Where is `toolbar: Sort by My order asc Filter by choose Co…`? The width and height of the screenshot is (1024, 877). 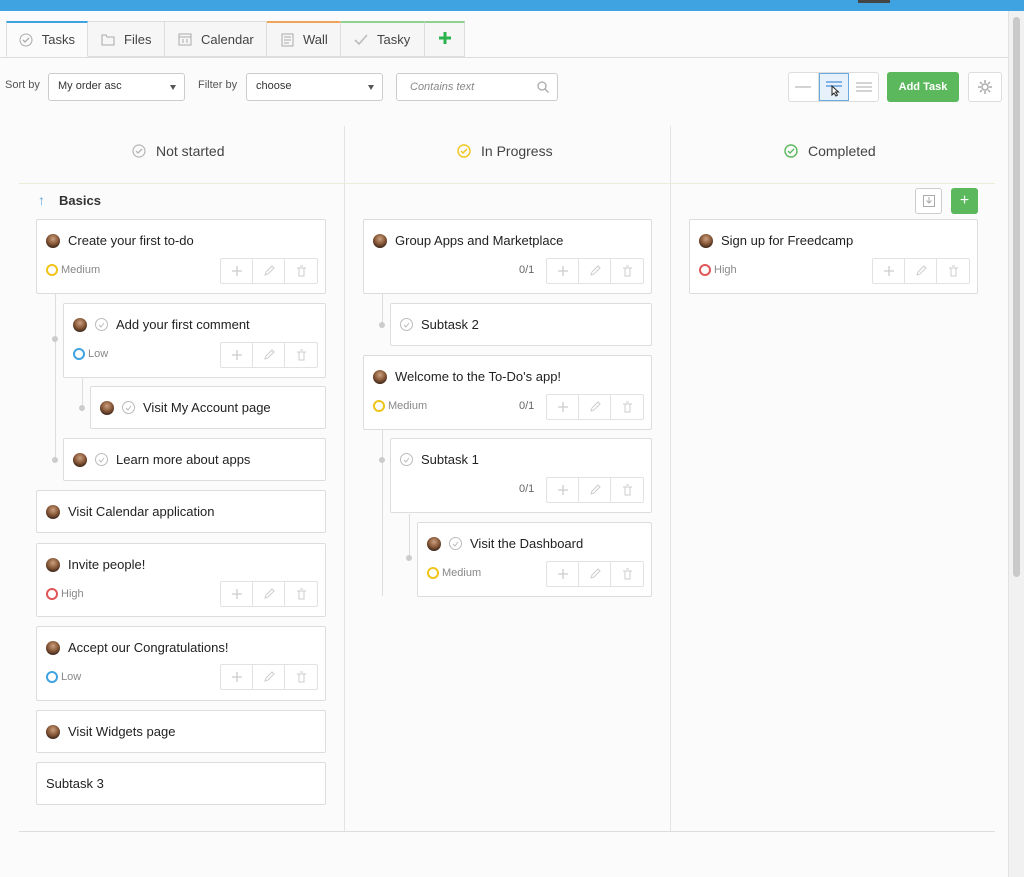 toolbar: Sort by My order asc Filter by choose Co… is located at coordinates (504, 87).